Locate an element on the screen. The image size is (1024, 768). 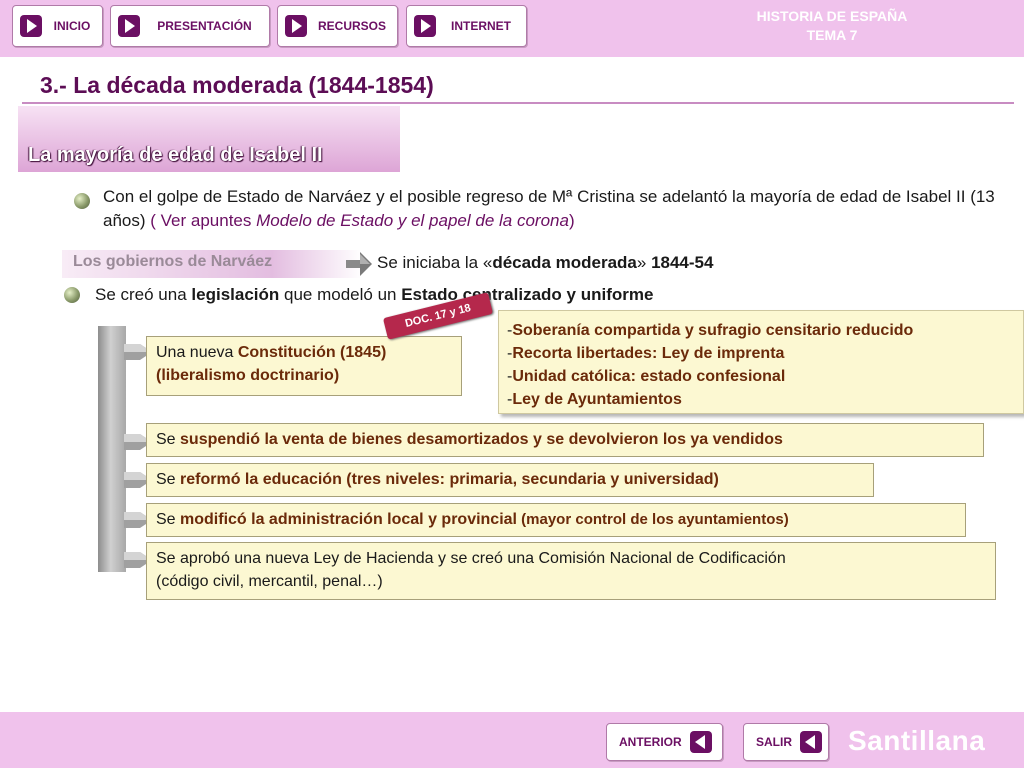
title-divider is located at coordinates (518, 103).